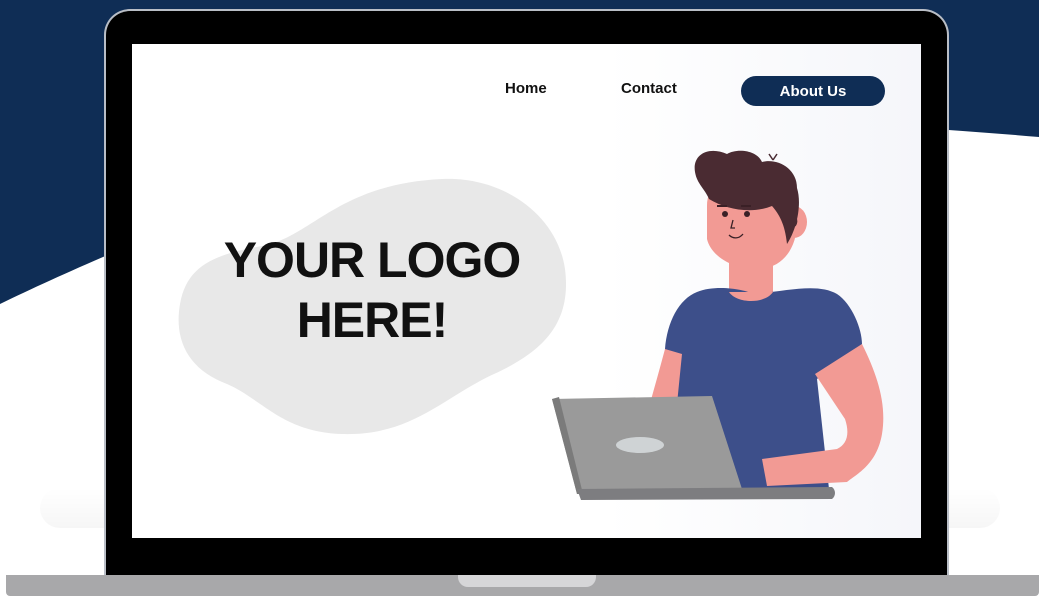 The width and height of the screenshot is (1039, 596). What do you see at coordinates (372, 290) in the screenshot?
I see `logo-placeholder: YOUR LOGO HERE!` at bounding box center [372, 290].